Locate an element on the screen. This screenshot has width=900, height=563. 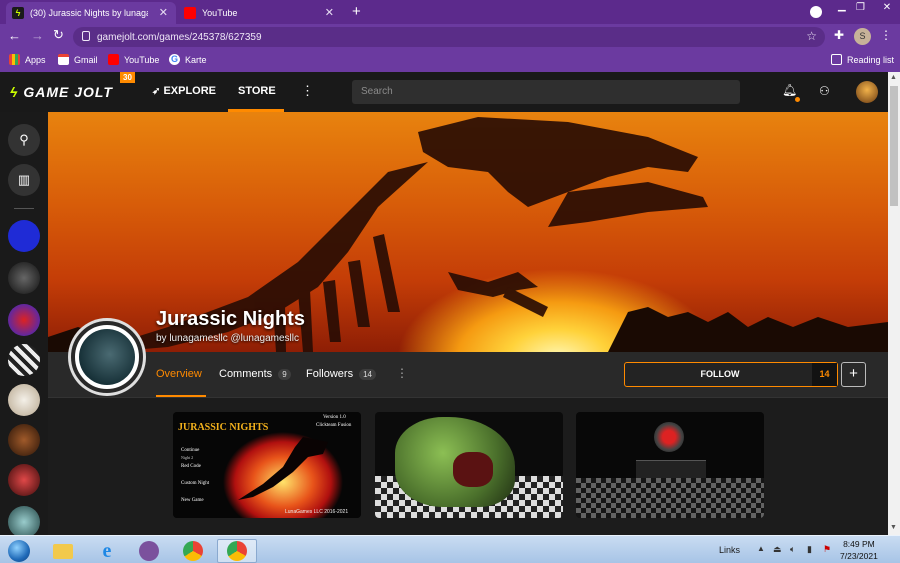
sidebar-game-teal is located at coordinates (24, 522).